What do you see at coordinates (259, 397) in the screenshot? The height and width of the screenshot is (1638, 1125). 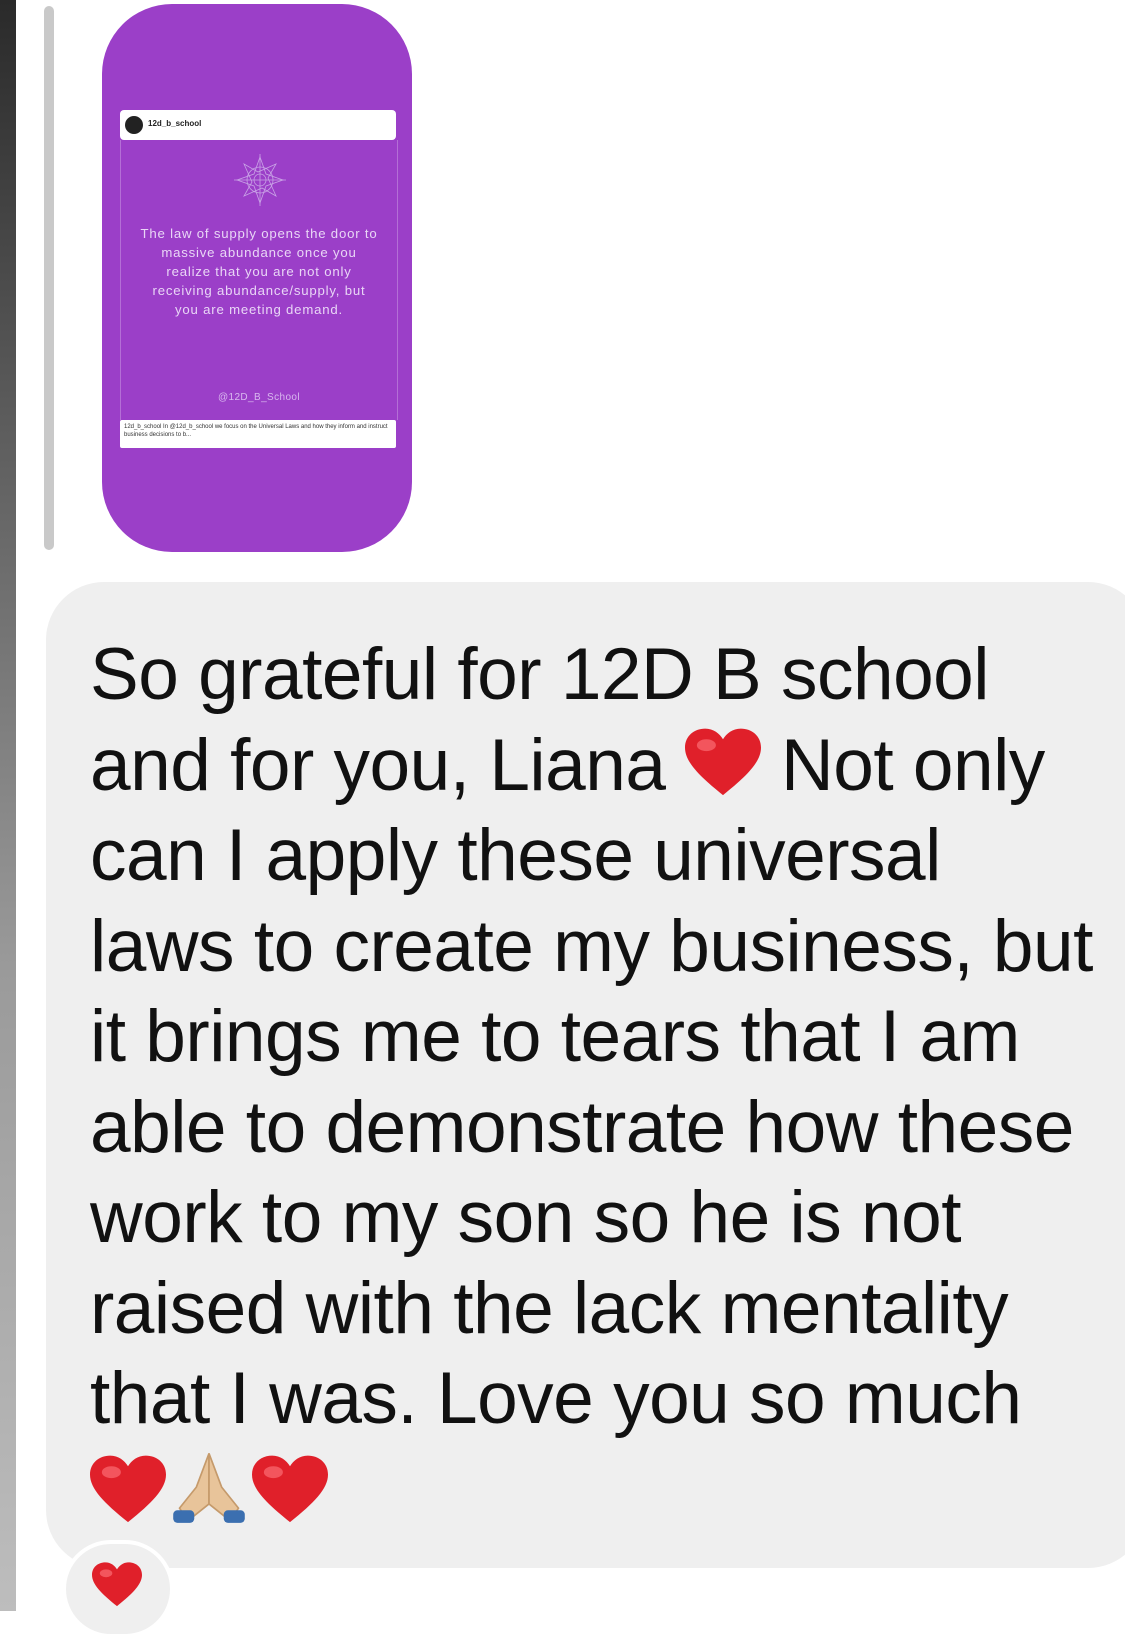 I see `post-watermark: @12D_B_School` at bounding box center [259, 397].